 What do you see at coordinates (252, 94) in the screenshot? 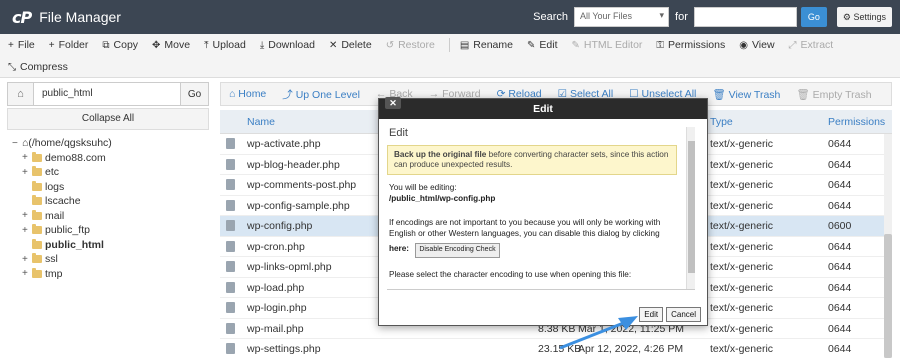
I see `nav-label: Home` at bounding box center [252, 94].